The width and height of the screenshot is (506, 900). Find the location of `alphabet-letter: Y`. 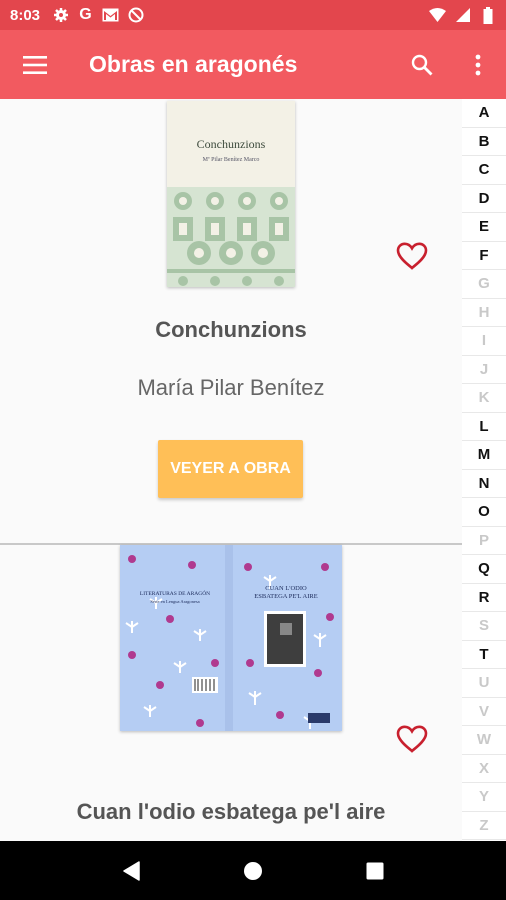

alphabet-letter: Y is located at coordinates (484, 797).